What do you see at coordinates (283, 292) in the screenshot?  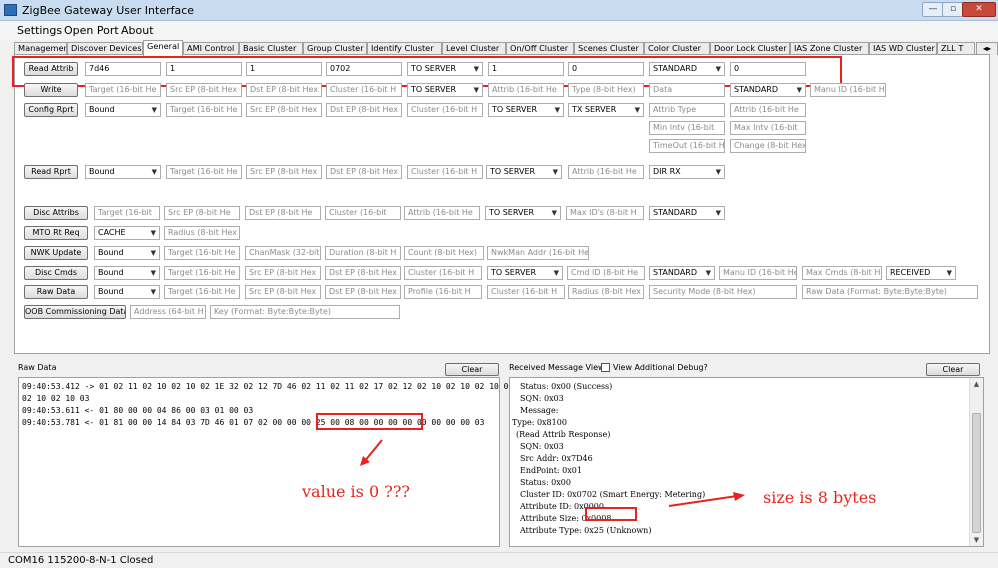 I see `raw-data-src-ep: Src EP (8-bit Hex` at bounding box center [283, 292].